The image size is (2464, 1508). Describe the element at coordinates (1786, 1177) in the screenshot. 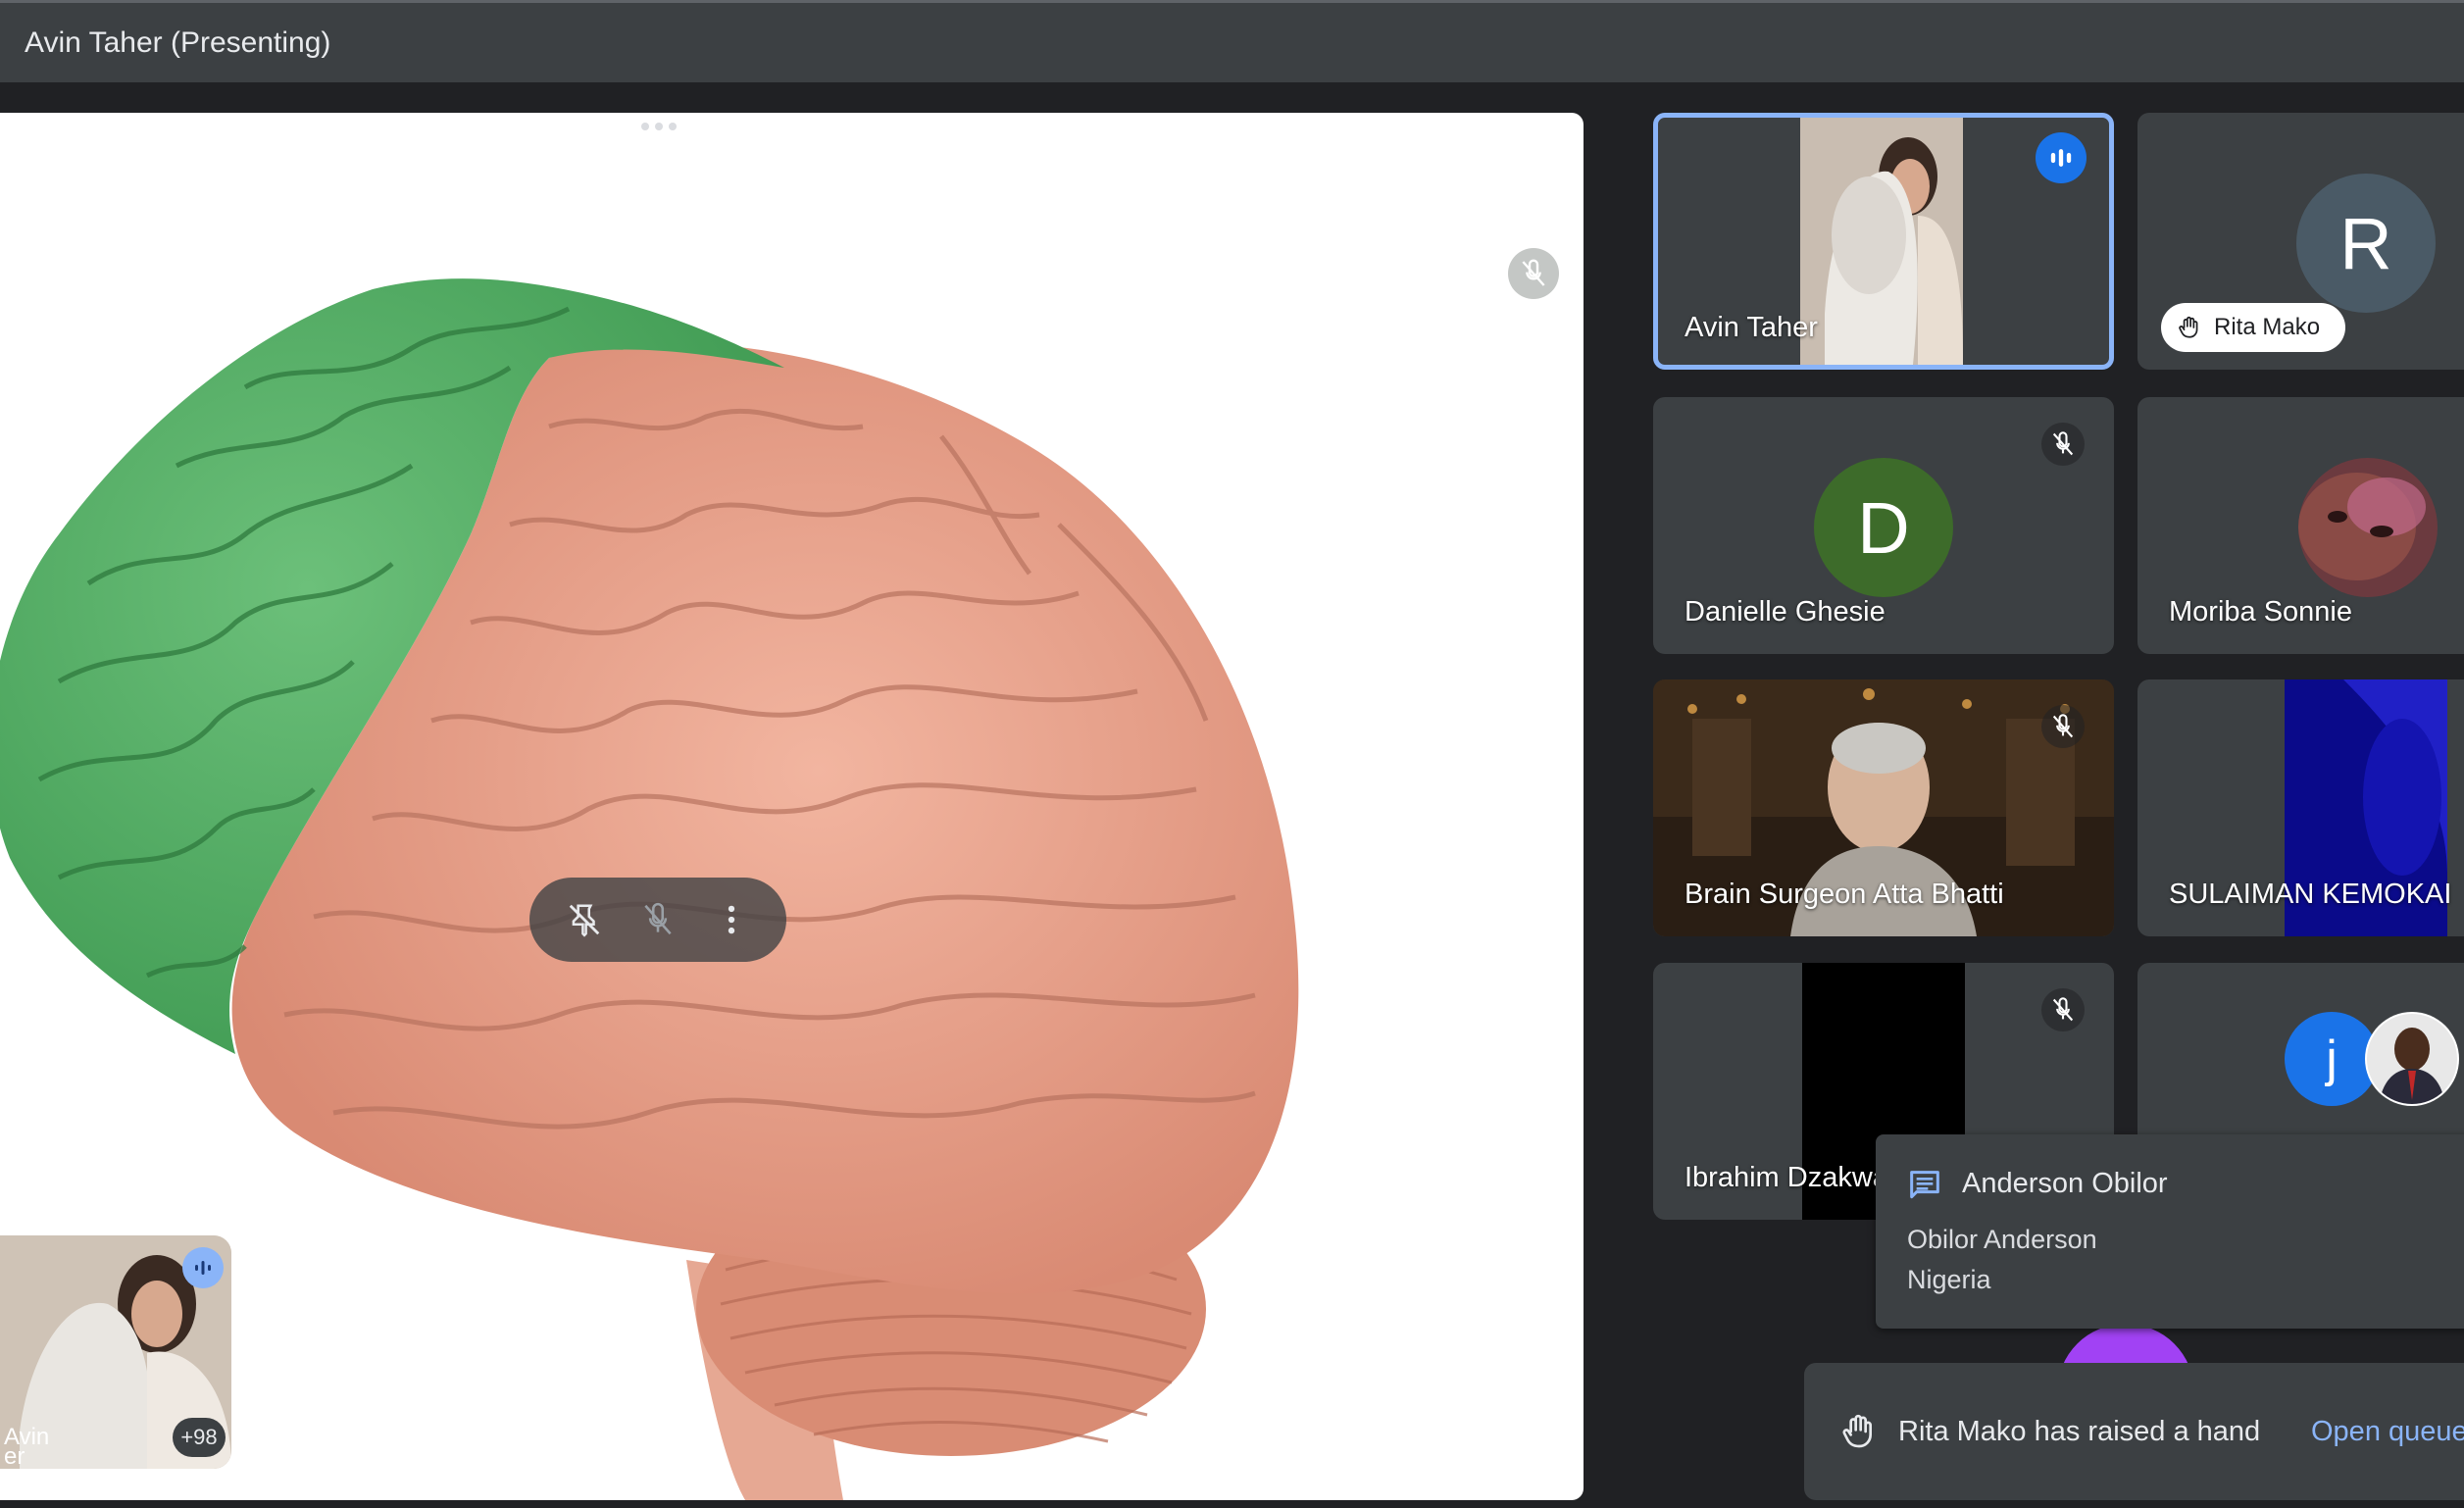

I see `participant-name: Ibrahim Dzakwa` at that location.